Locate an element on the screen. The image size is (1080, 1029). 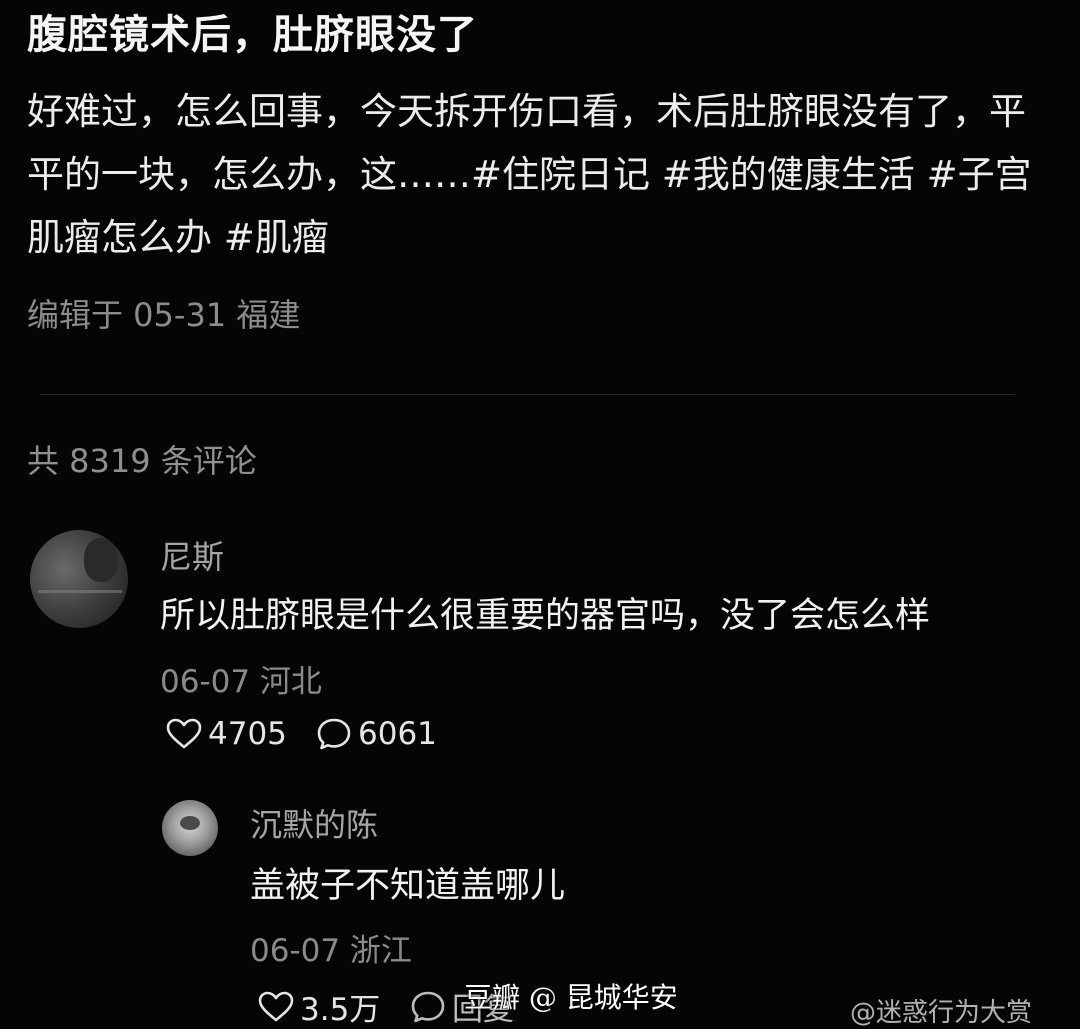
hashtag-link: #肌瘤 is located at coordinates (276, 237).